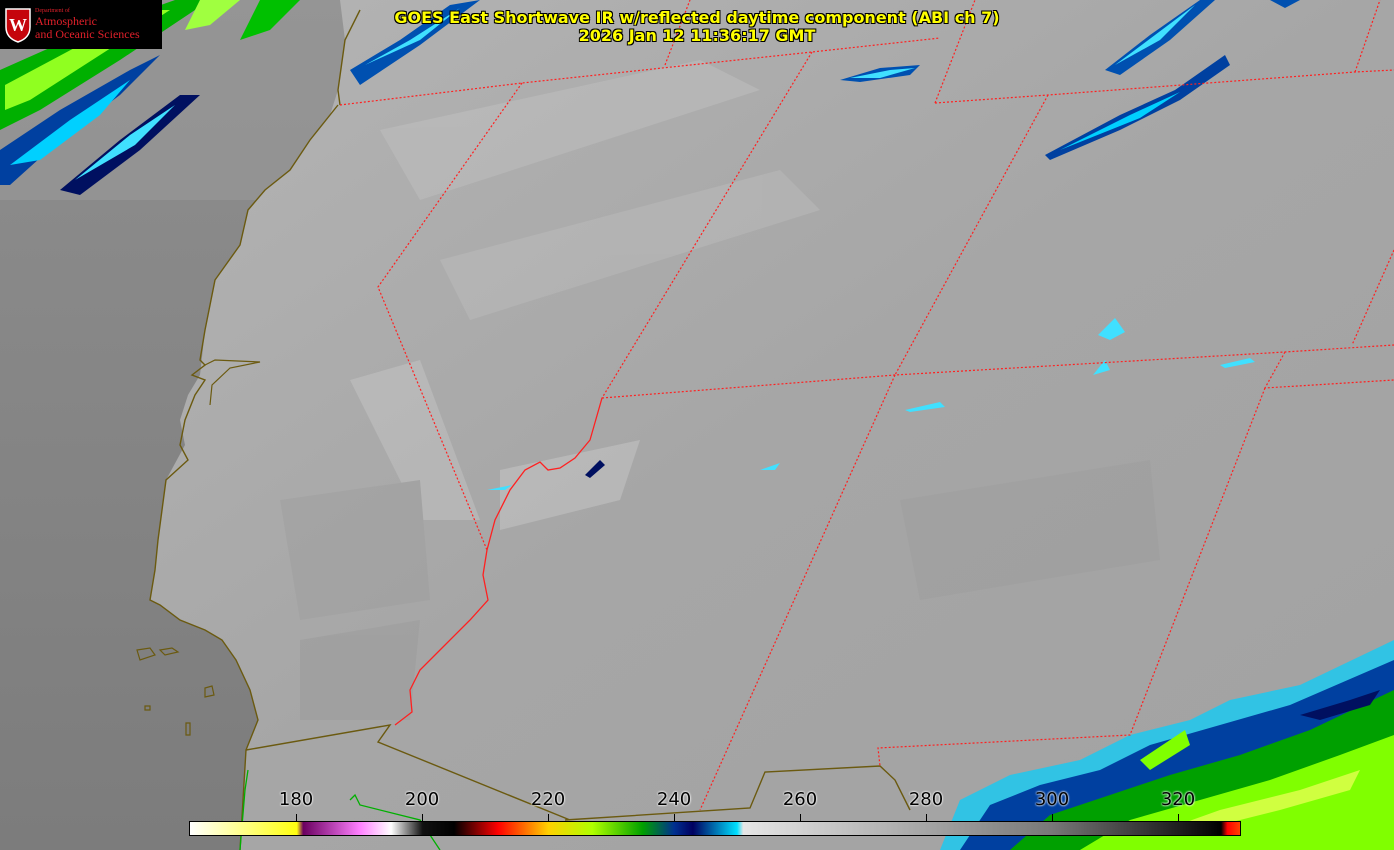 The height and width of the screenshot is (850, 1394). What do you see at coordinates (1052, 799) in the screenshot?
I see `colorbar-tick-label: 300` at bounding box center [1052, 799].